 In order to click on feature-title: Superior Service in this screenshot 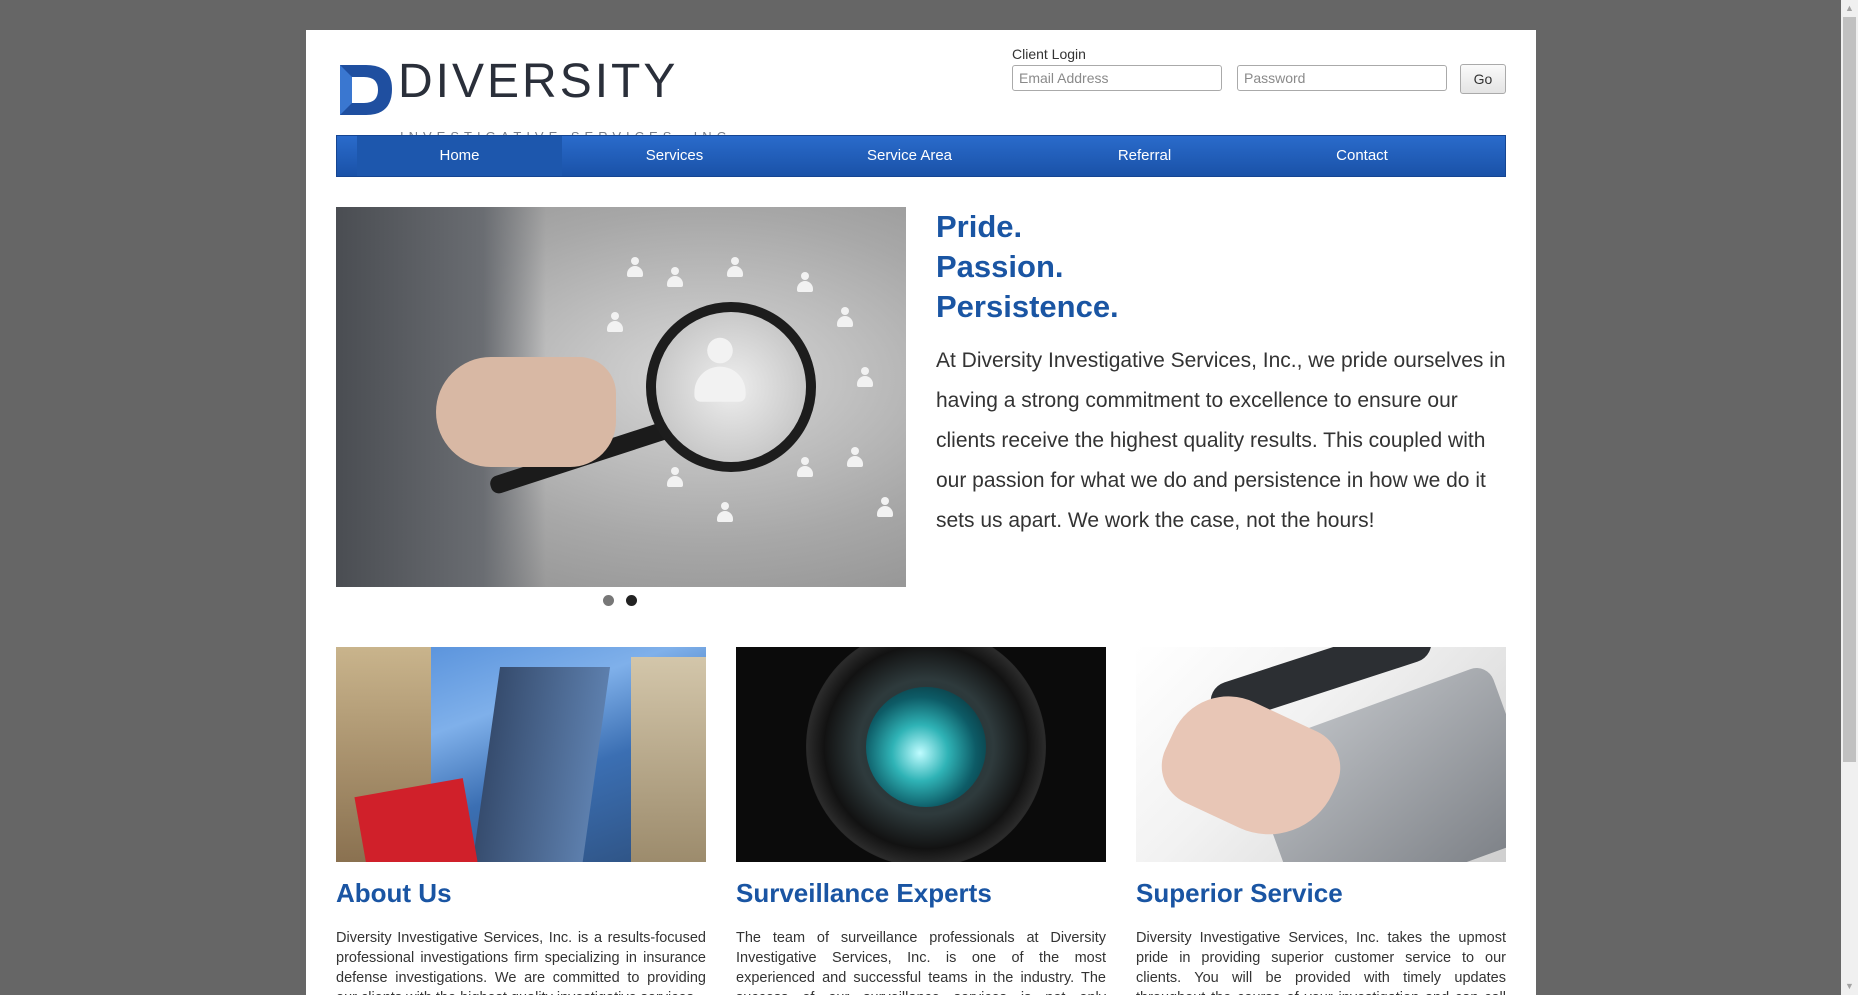, I will do `click(1239, 893)`.